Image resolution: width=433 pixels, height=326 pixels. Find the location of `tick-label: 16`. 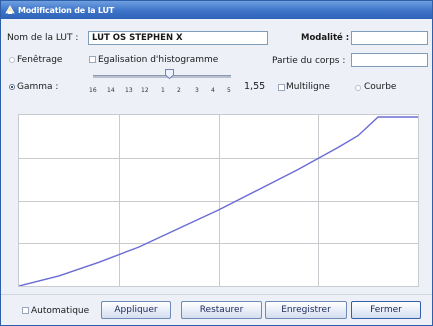

tick-label: 16 is located at coordinates (93, 90).